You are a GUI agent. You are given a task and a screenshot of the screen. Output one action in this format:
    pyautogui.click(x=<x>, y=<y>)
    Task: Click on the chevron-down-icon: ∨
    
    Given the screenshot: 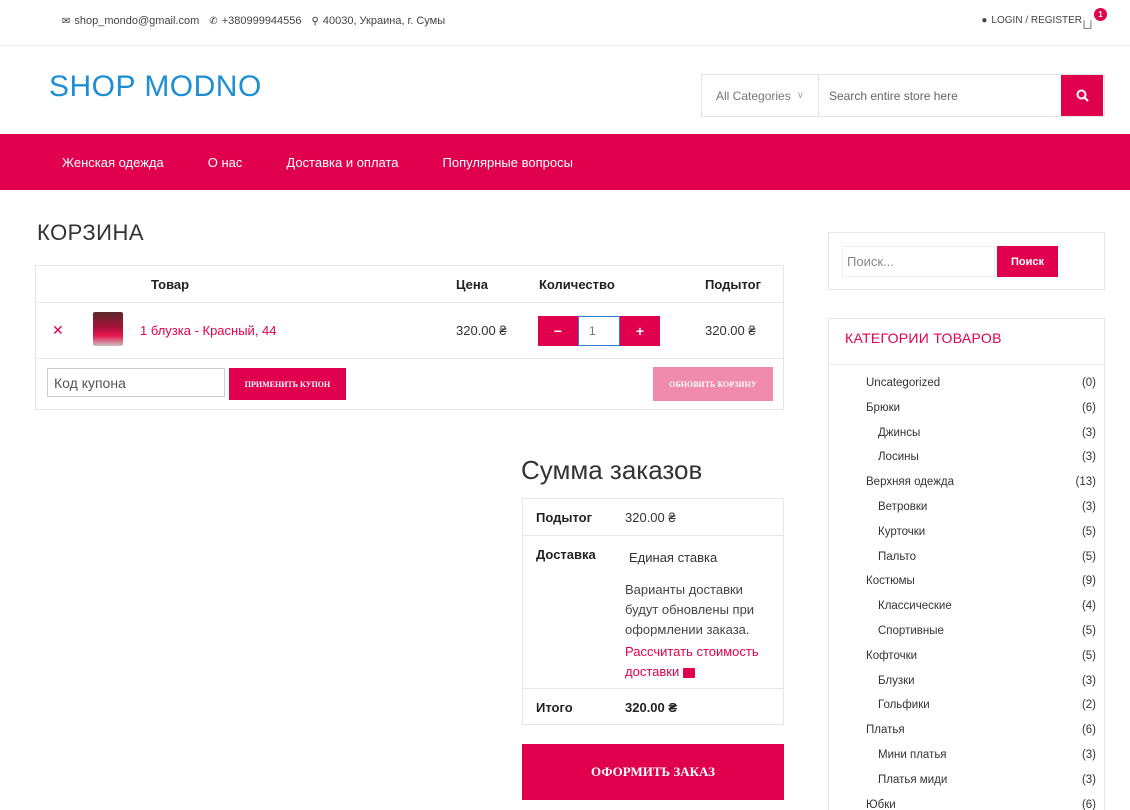 What is the action you would take?
    pyautogui.click(x=800, y=95)
    